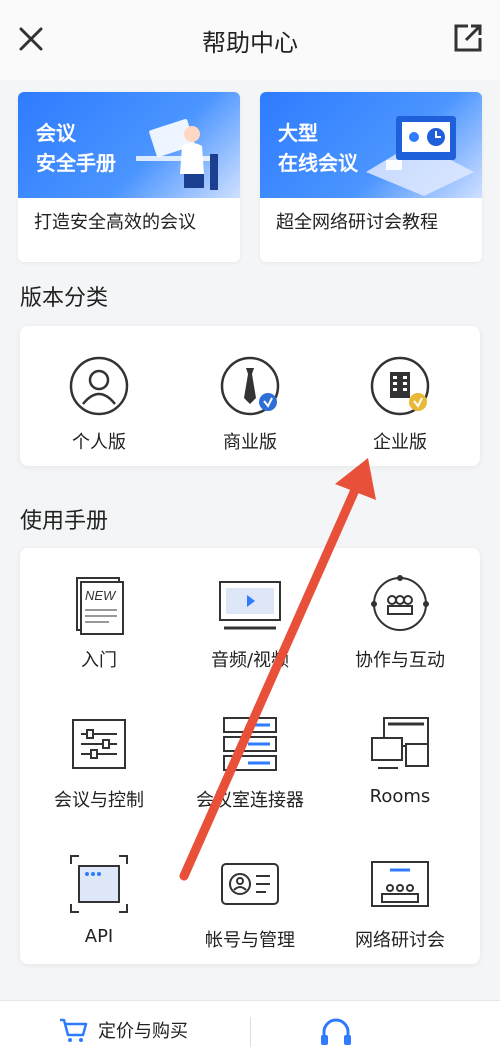 The height and width of the screenshot is (1063, 500). What do you see at coordinates (400, 743) in the screenshot?
I see `rooms-icon` at bounding box center [400, 743].